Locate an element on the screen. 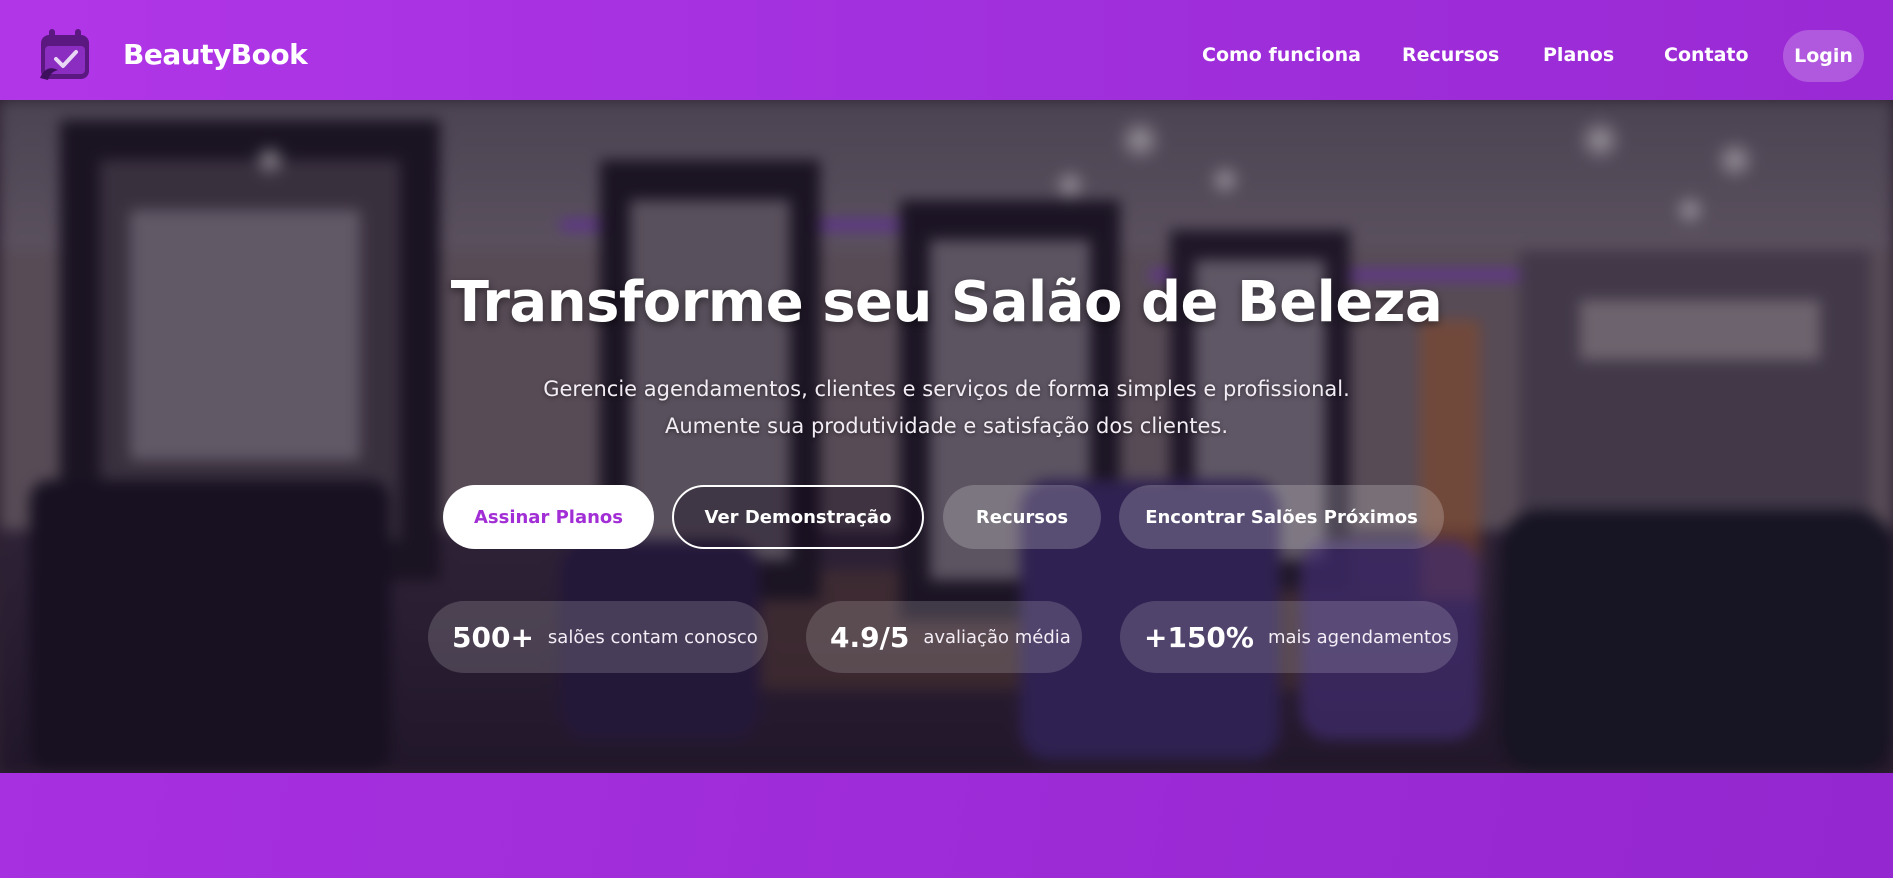  nav-recursos: Recursos is located at coordinates (1450, 55).